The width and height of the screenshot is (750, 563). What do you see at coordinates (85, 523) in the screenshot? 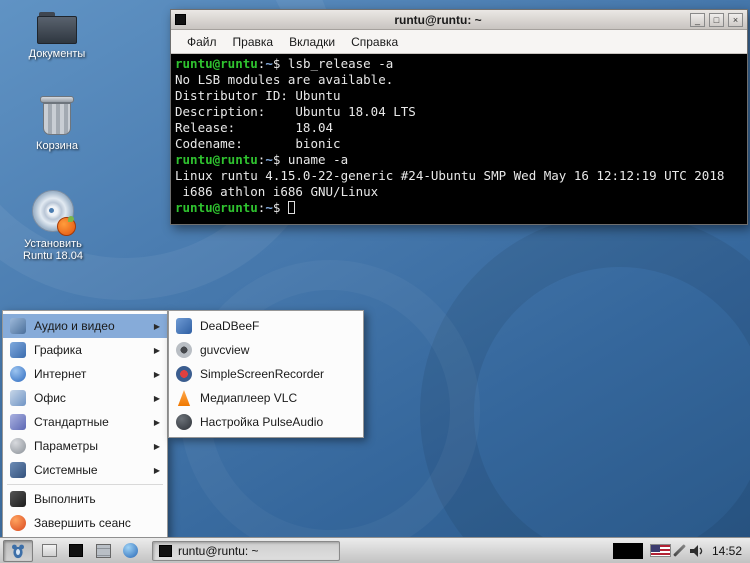
I see `menu-item-logout: Завершить сеанс` at bounding box center [85, 523].